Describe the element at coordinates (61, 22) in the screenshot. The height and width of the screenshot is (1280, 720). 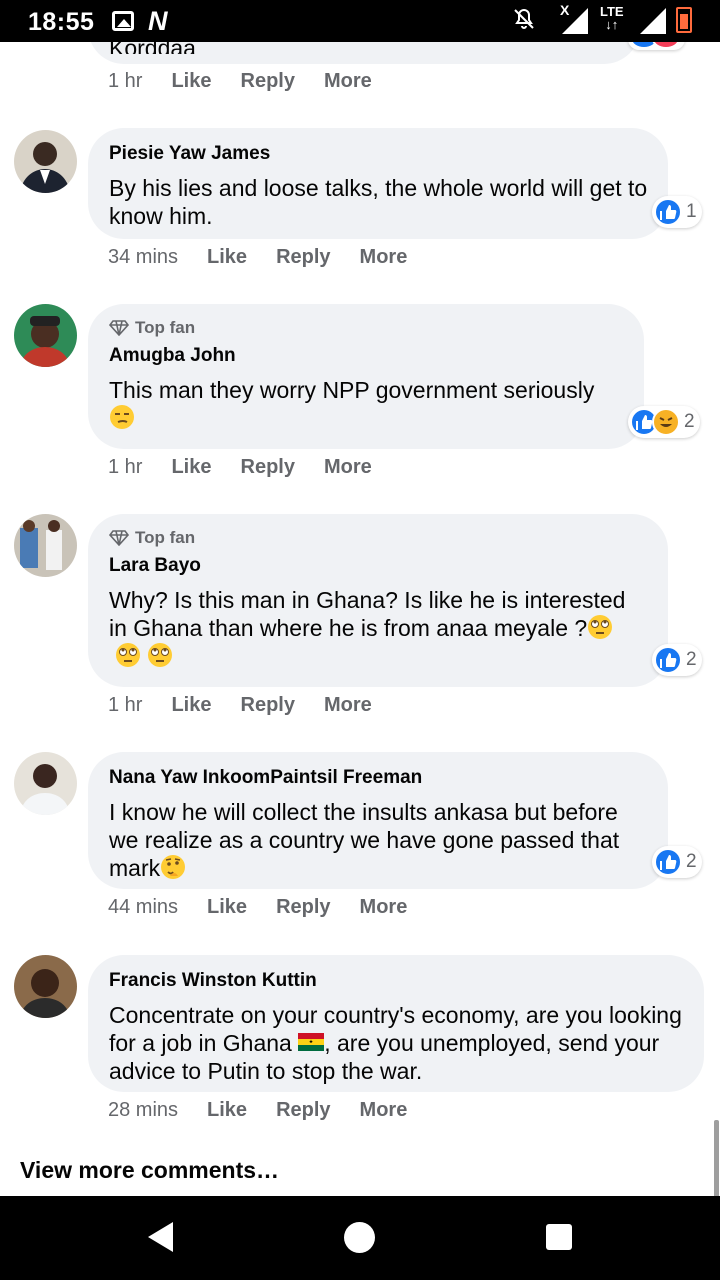
I see `status-time: 18:55` at that location.